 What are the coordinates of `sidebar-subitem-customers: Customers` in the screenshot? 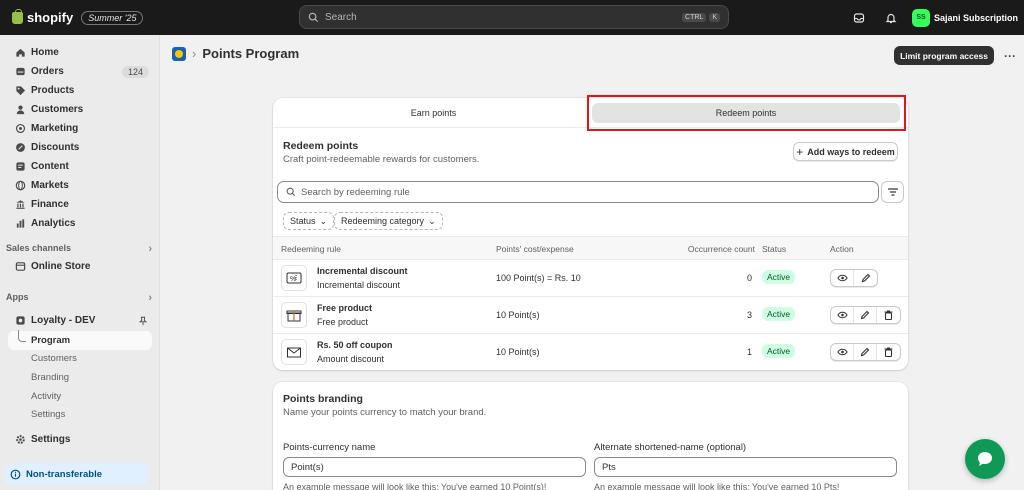 It's located at (54, 358).